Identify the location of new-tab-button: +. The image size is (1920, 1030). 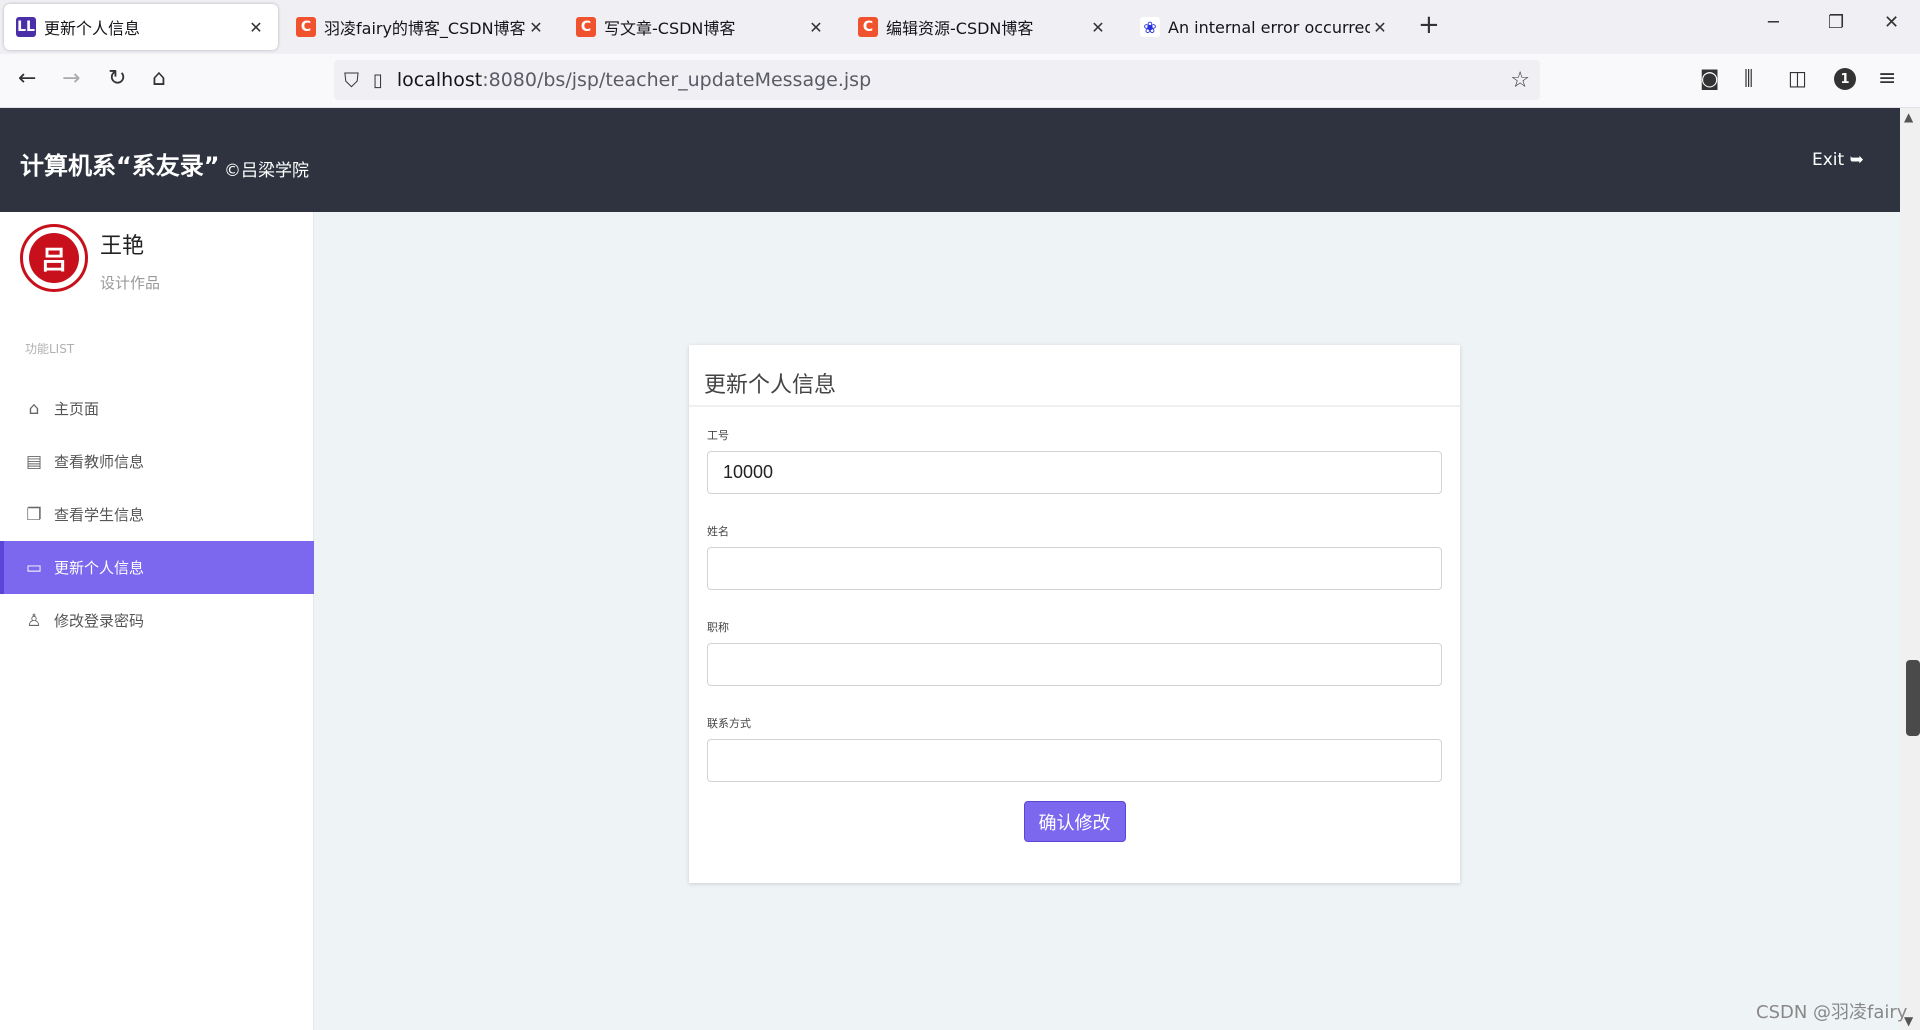
(1429, 25).